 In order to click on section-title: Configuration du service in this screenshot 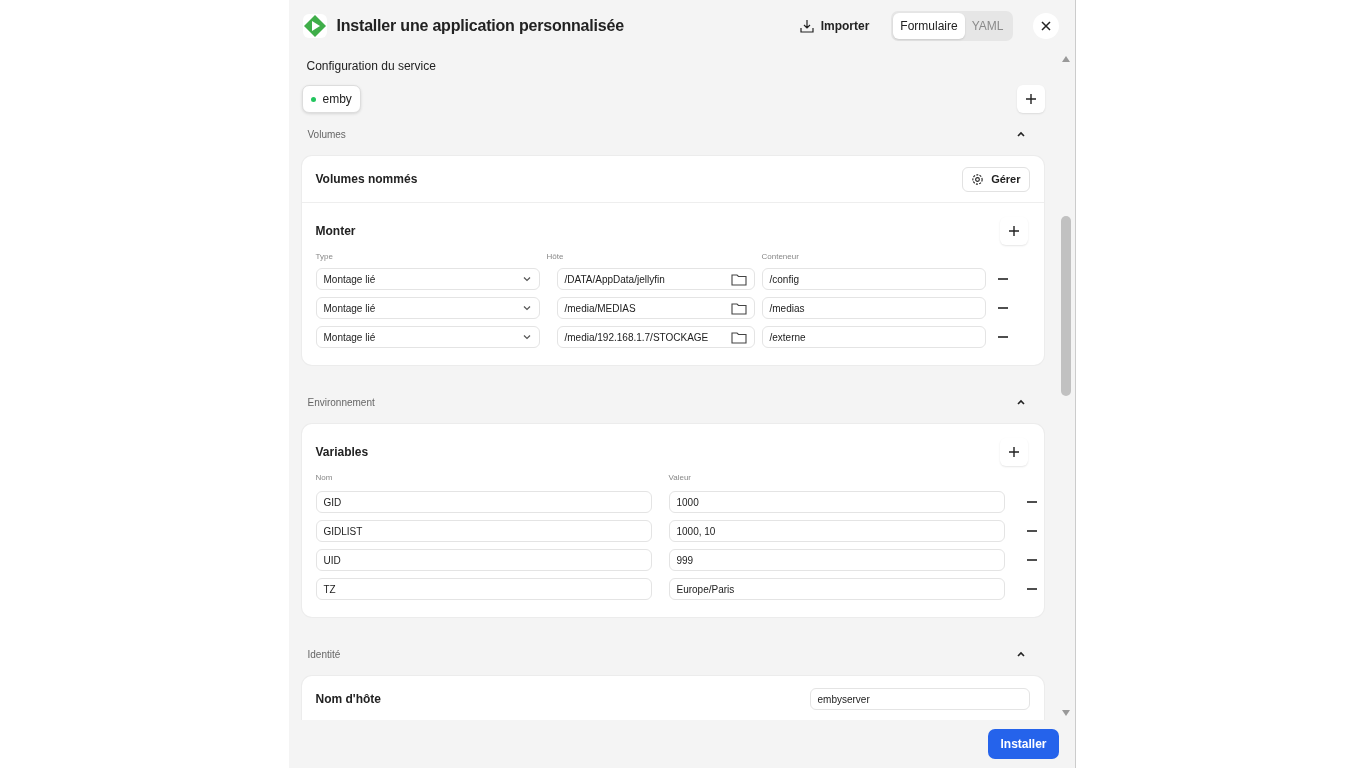, I will do `click(371, 67)`.